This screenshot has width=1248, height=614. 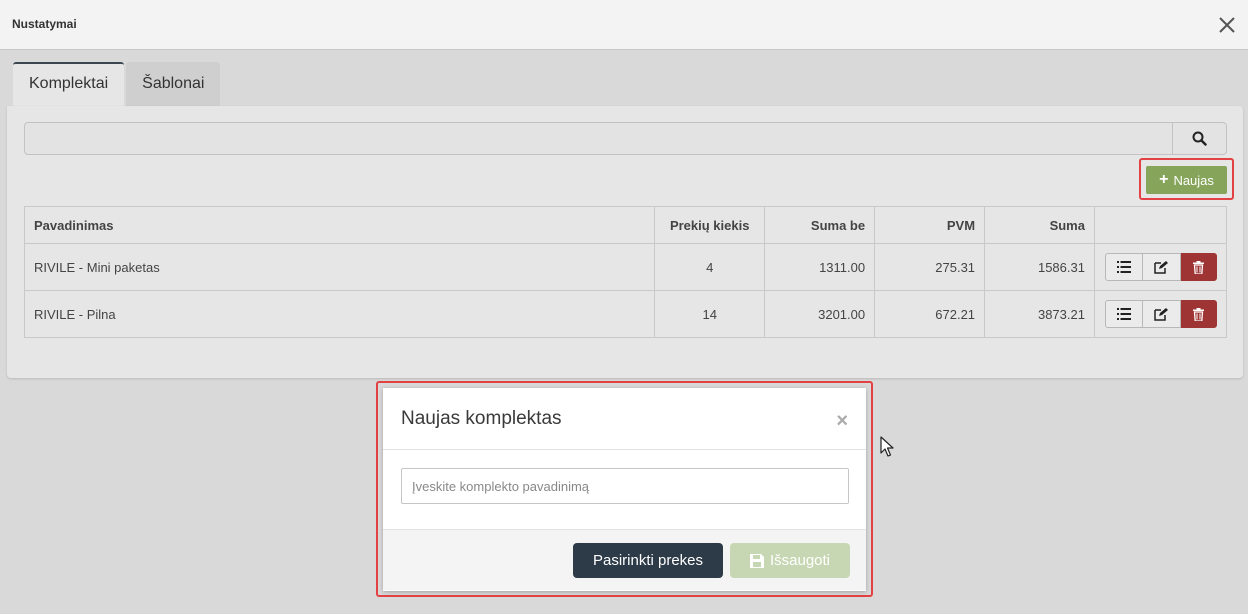 What do you see at coordinates (756, 560) in the screenshot?
I see `floppy-disk-icon` at bounding box center [756, 560].